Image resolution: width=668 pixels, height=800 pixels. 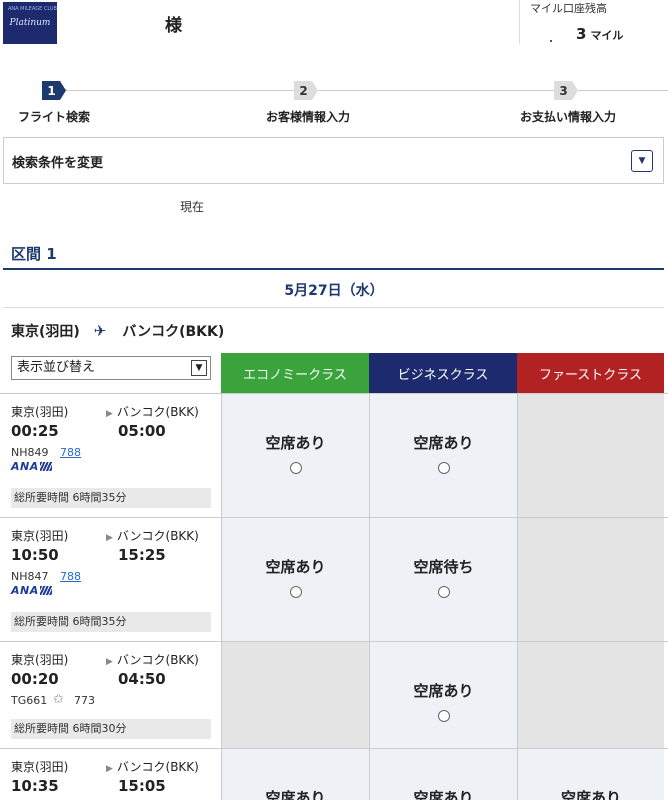 What do you see at coordinates (35, 786) in the screenshot?
I see `departure-time: 10:35` at bounding box center [35, 786].